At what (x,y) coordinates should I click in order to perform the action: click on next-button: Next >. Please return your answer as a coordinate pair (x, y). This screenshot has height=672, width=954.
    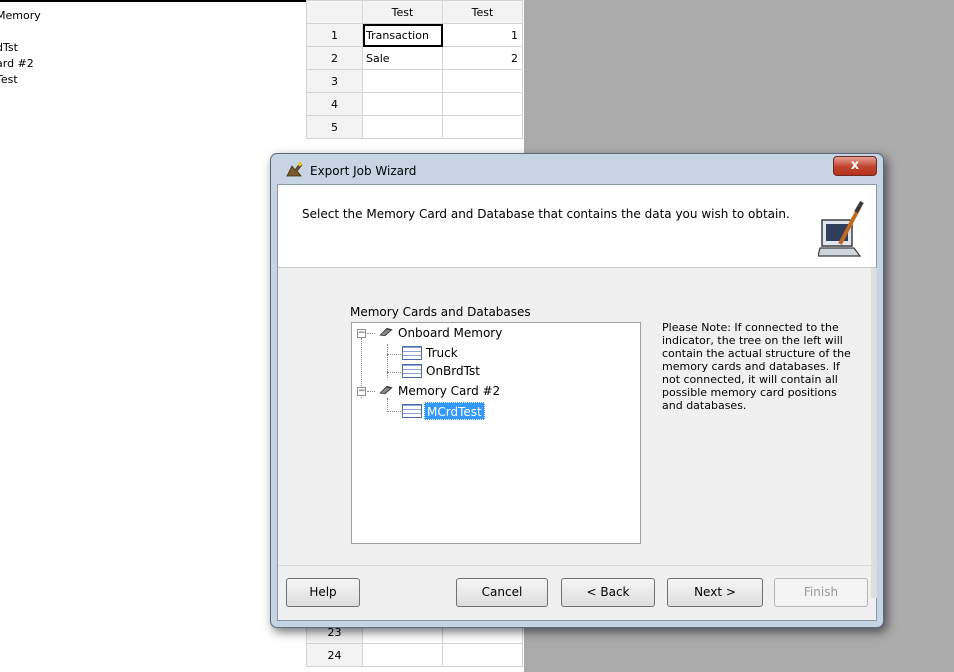
    Looking at the image, I should click on (715, 592).